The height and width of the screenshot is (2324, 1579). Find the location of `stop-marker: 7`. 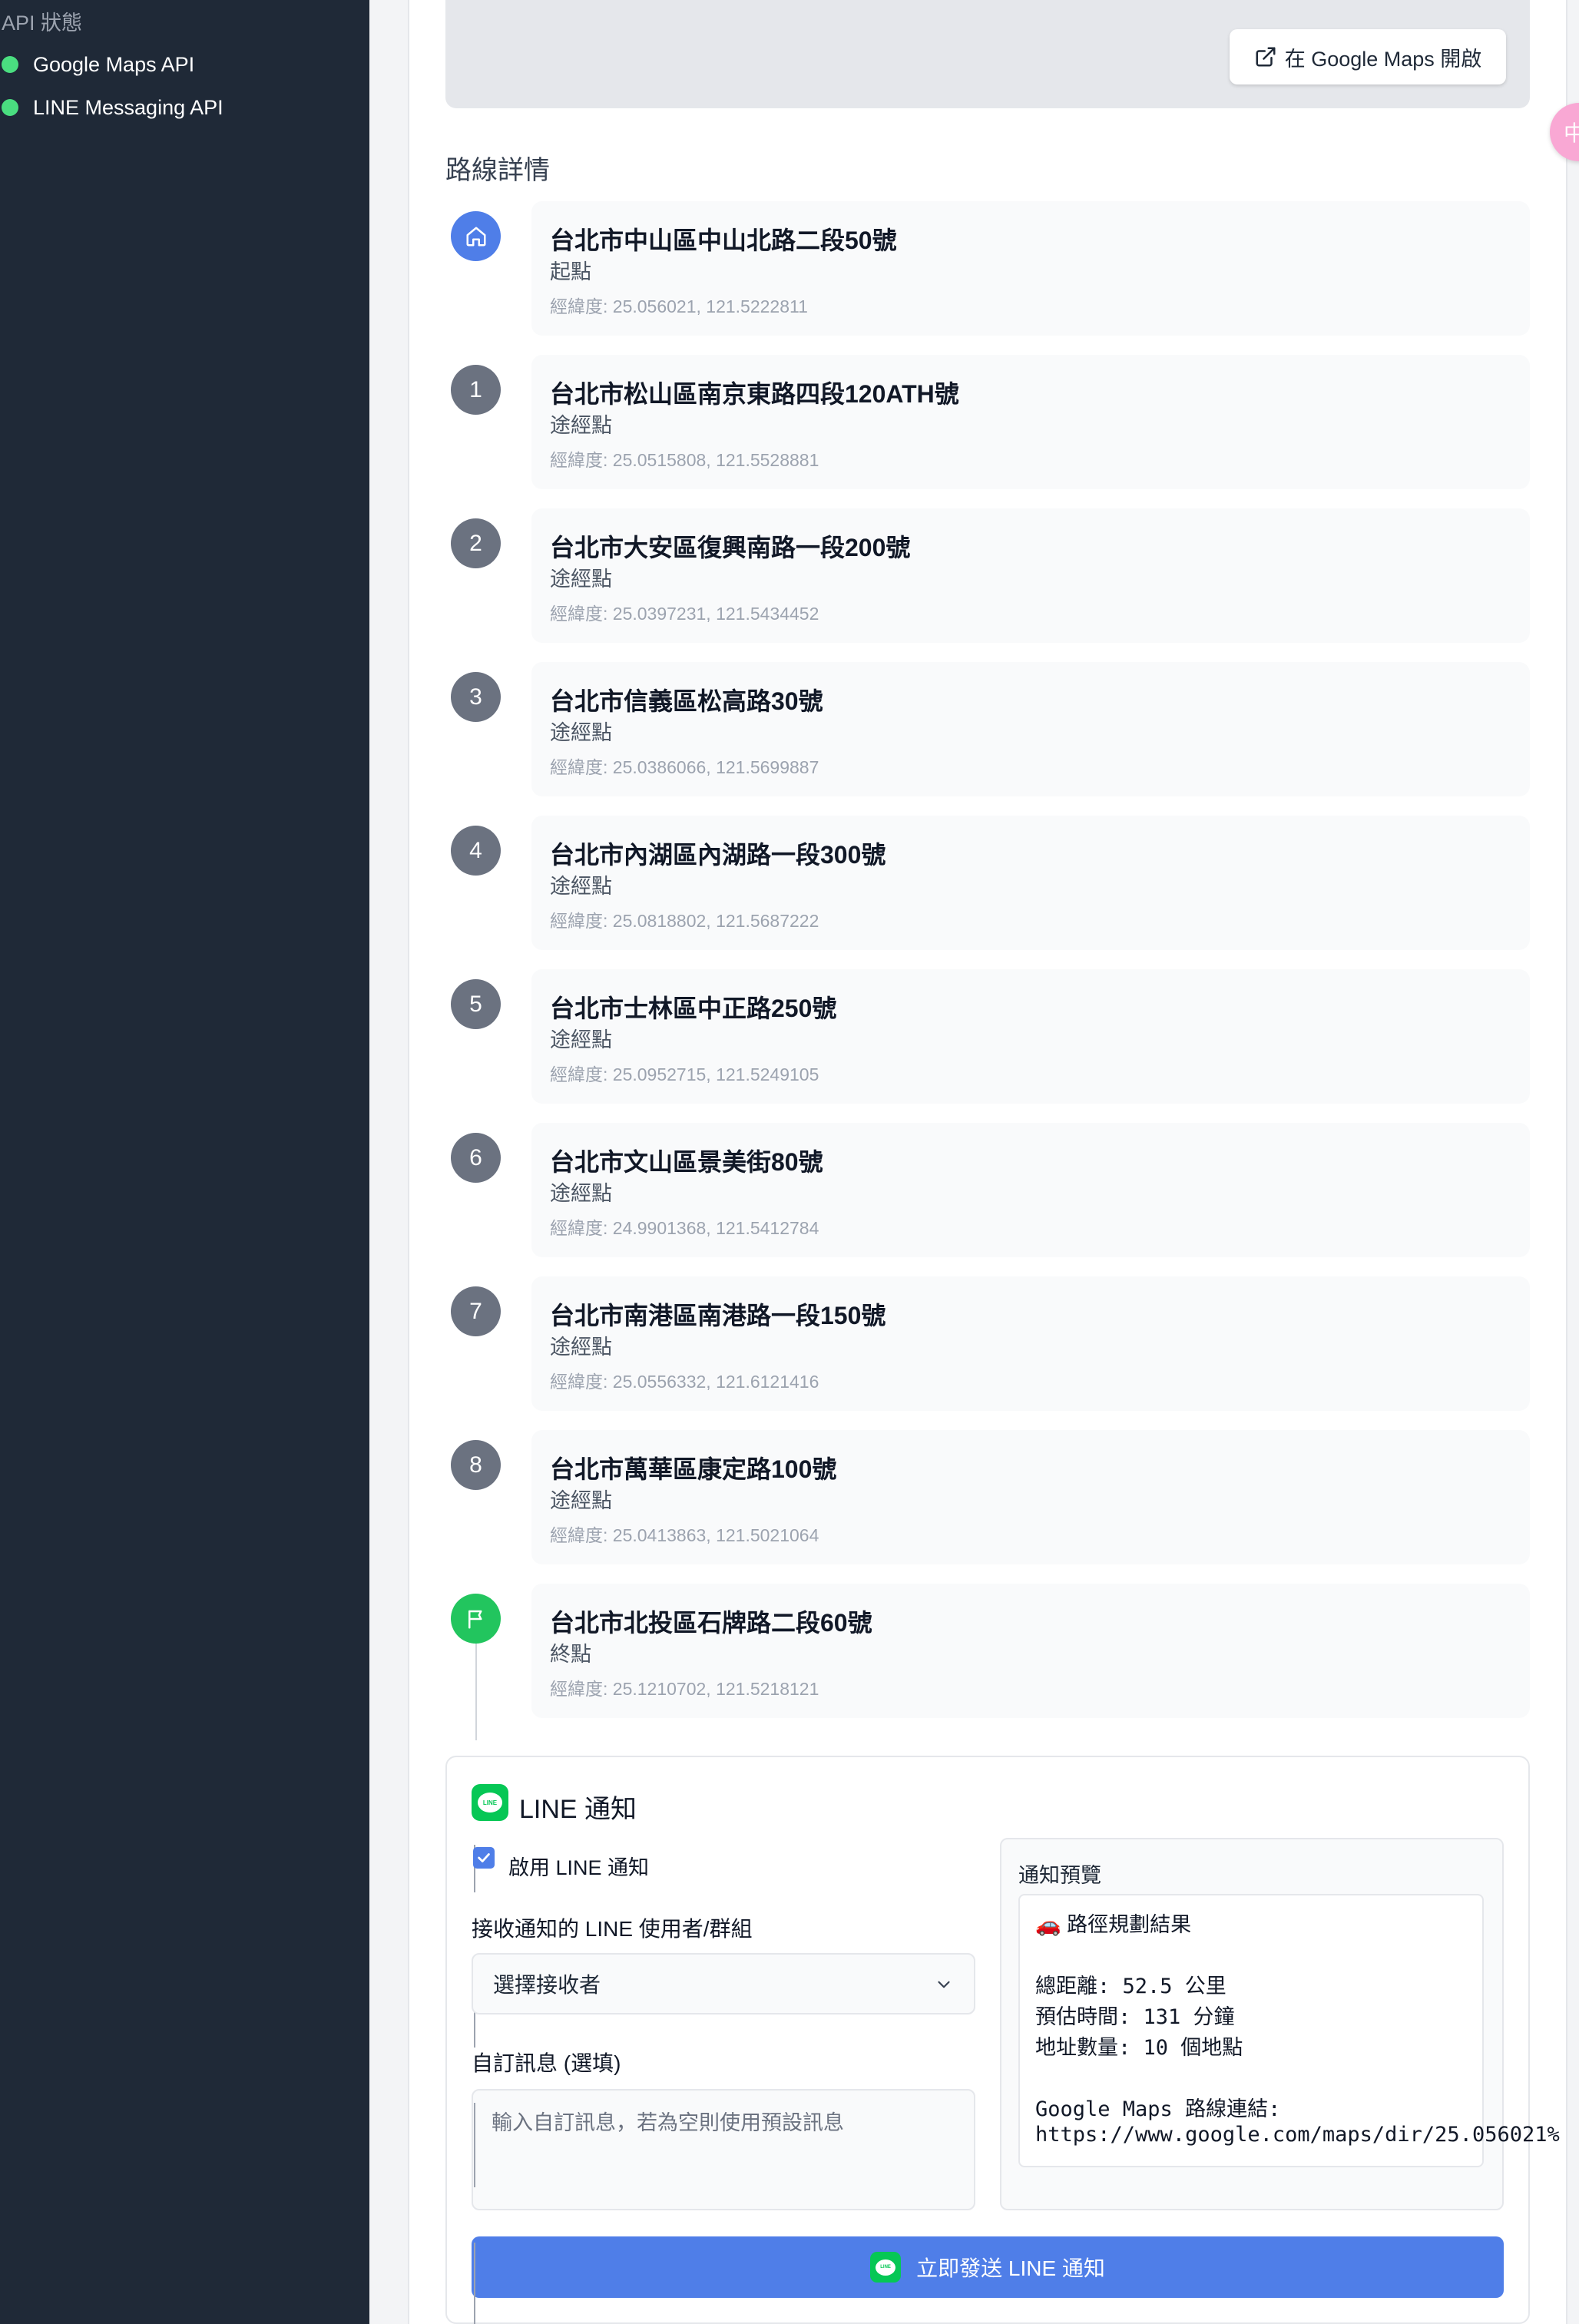

stop-marker: 7 is located at coordinates (476, 1311).